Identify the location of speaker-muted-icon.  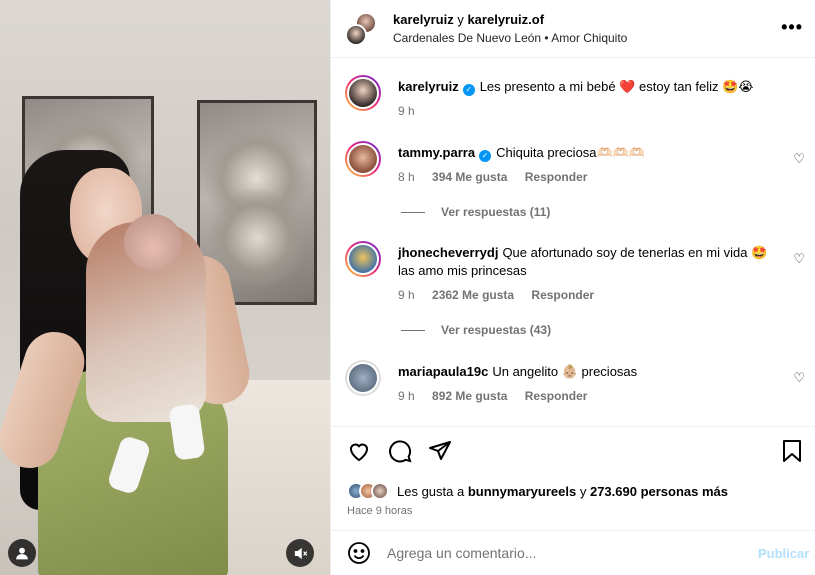
(300, 553).